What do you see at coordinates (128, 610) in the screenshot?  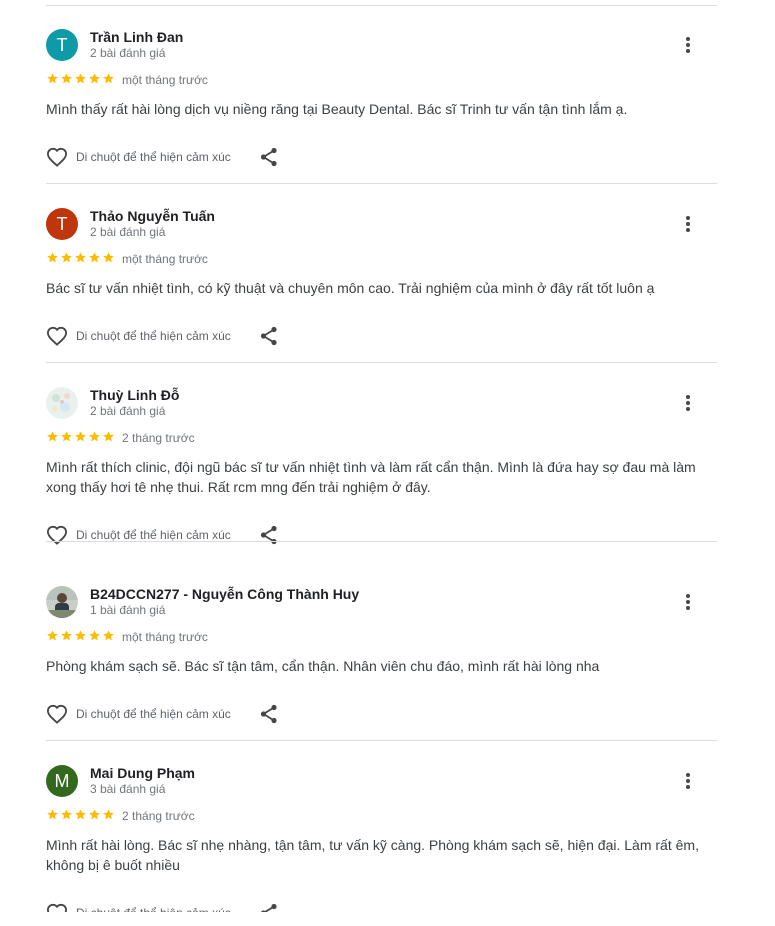 I see `review-count: 1 bài đánh giá` at bounding box center [128, 610].